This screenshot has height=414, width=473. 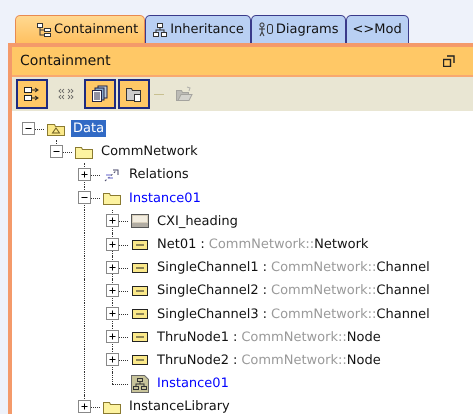 I want to click on tree-item: InstanceLibrary, so click(x=179, y=406).